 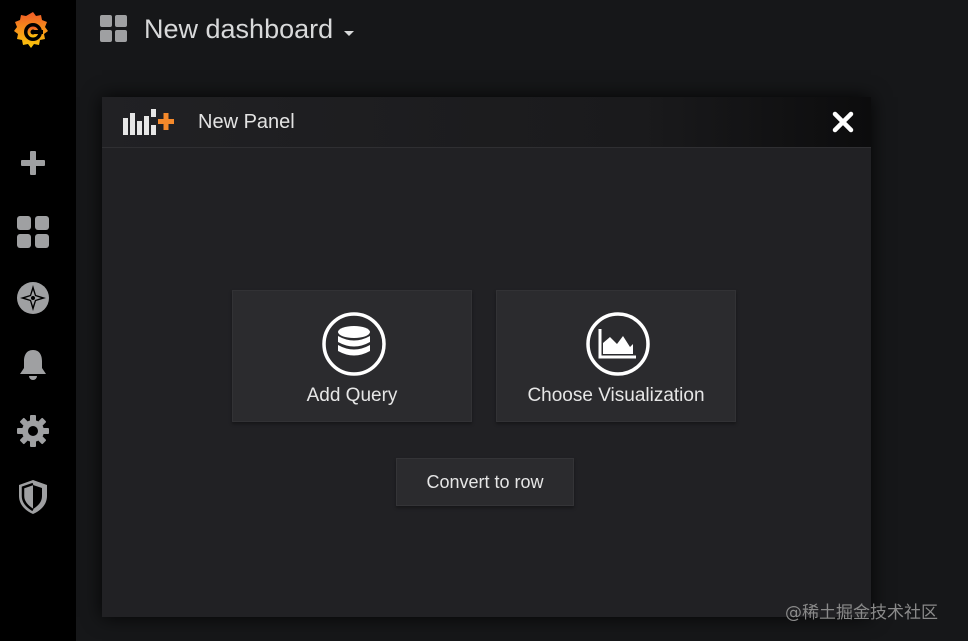 What do you see at coordinates (148, 122) in the screenshot?
I see `add-panel-icon` at bounding box center [148, 122].